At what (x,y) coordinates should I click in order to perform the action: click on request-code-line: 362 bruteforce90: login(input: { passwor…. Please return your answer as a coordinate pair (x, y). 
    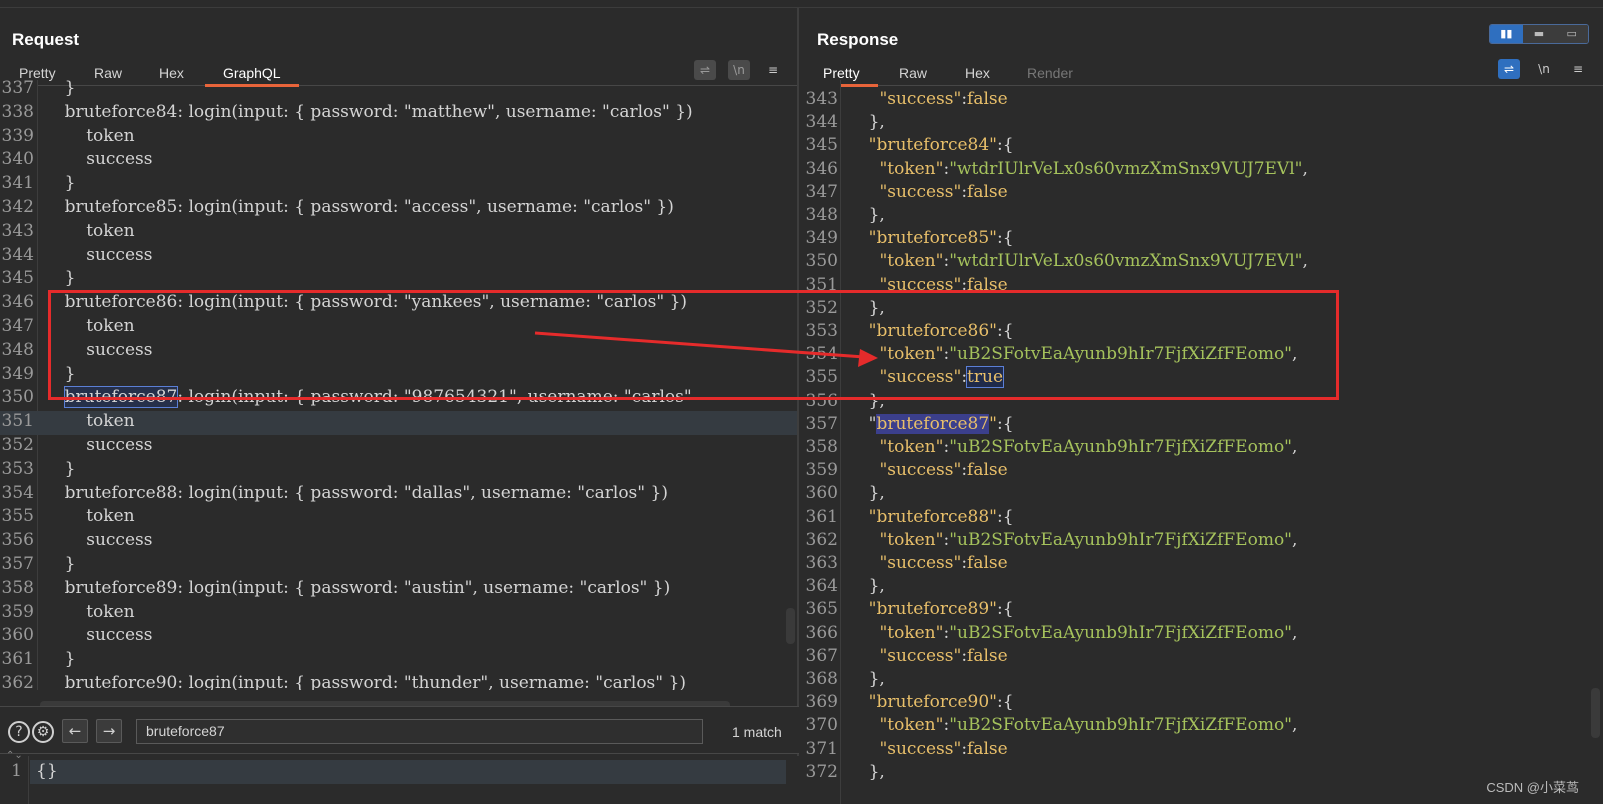
    Looking at the image, I should click on (398, 681).